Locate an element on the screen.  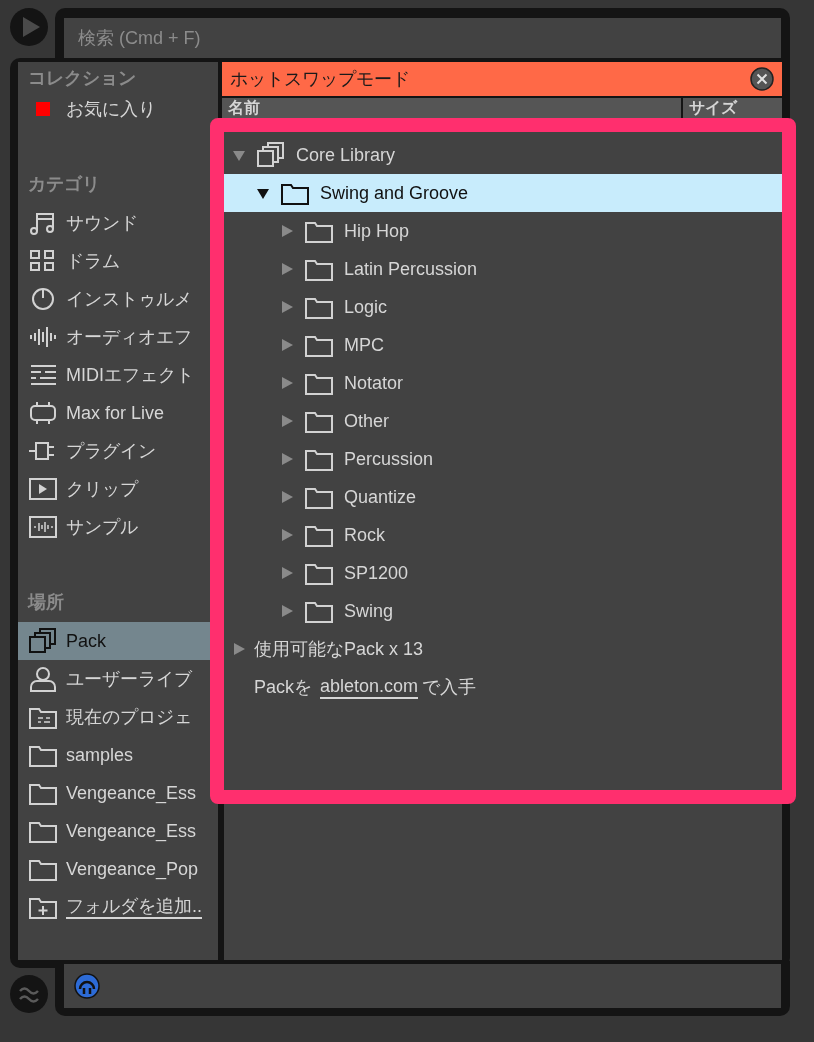
sidebar-item: Vengeance_Pop is located at coordinates (118, 869).